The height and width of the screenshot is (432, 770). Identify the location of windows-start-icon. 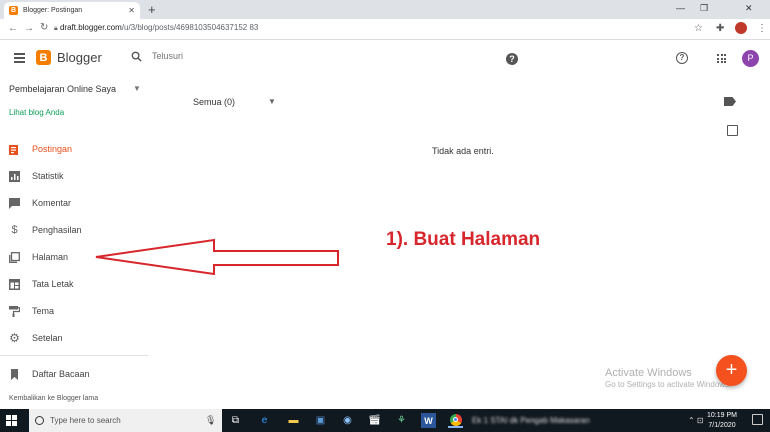
(11, 420).